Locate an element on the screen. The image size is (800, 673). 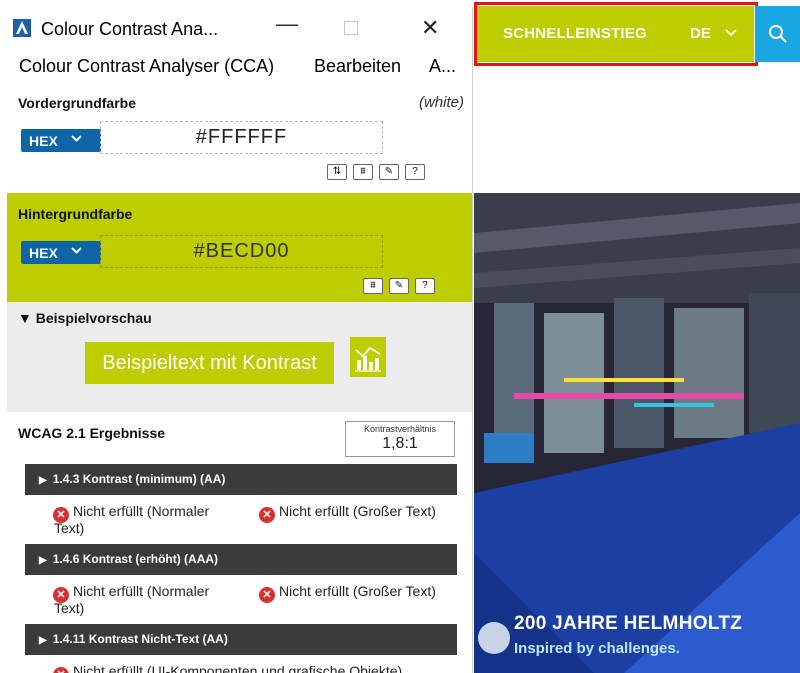
search-button is located at coordinates (777, 34).